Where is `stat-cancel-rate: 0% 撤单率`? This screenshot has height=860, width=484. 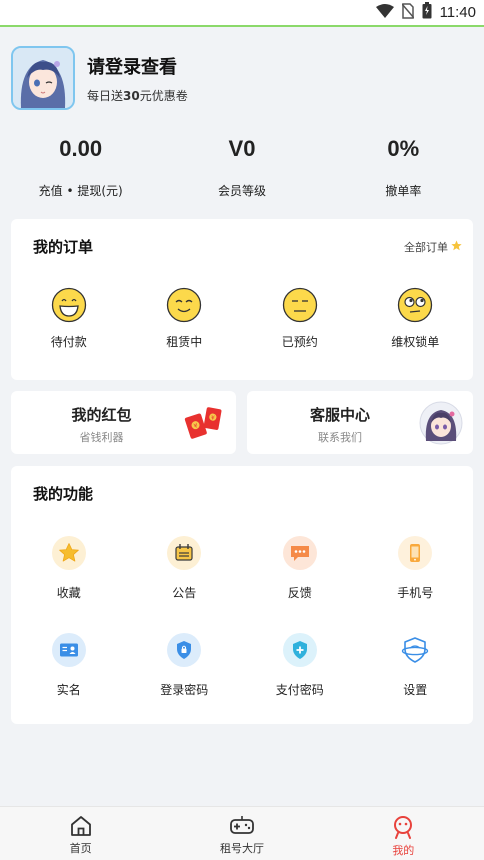 stat-cancel-rate: 0% 撤单率 is located at coordinates (403, 167).